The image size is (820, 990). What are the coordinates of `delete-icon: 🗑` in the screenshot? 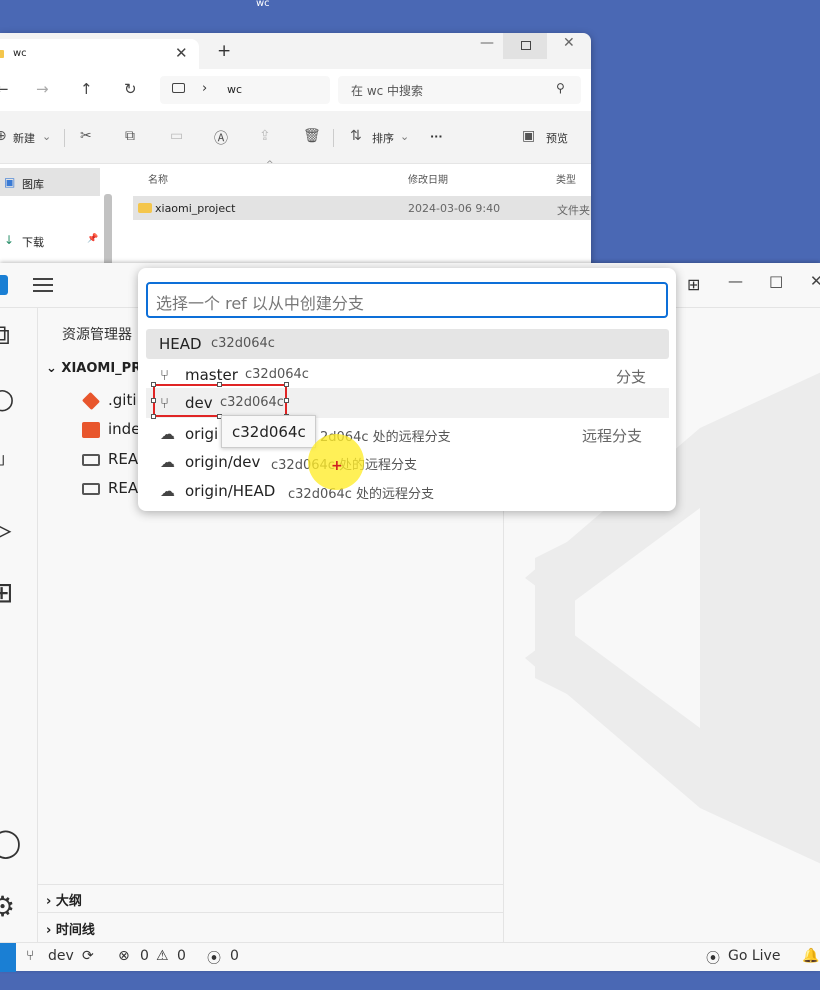 It's located at (312, 136).